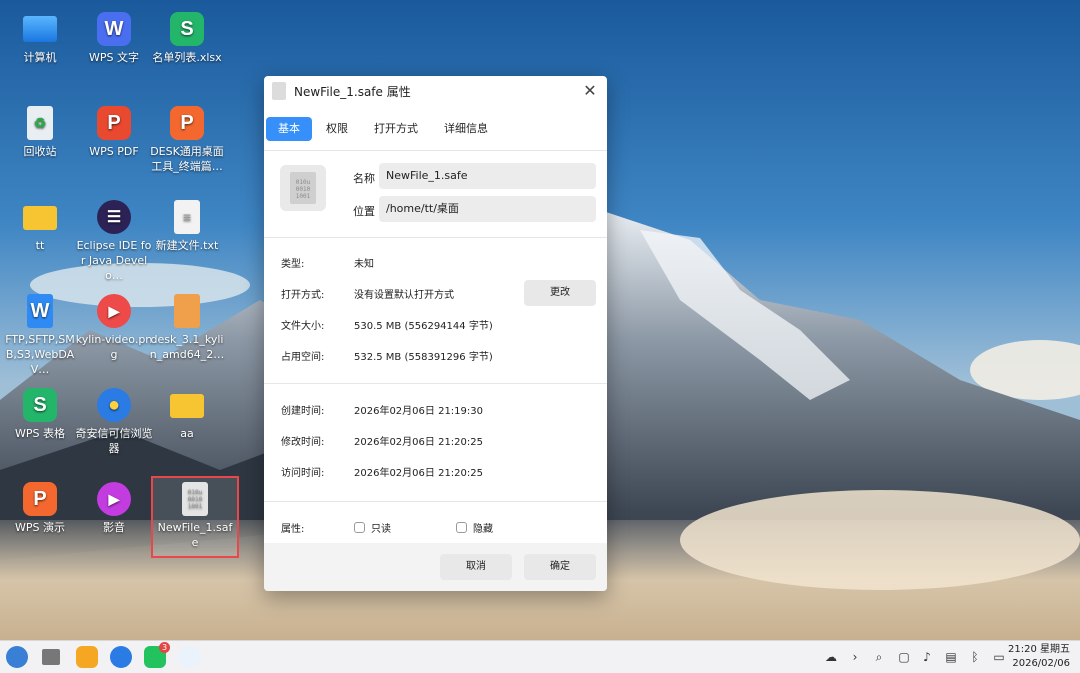  Describe the element at coordinates (40, 499) in the screenshot. I see `wps-presentation-icon: P` at that location.